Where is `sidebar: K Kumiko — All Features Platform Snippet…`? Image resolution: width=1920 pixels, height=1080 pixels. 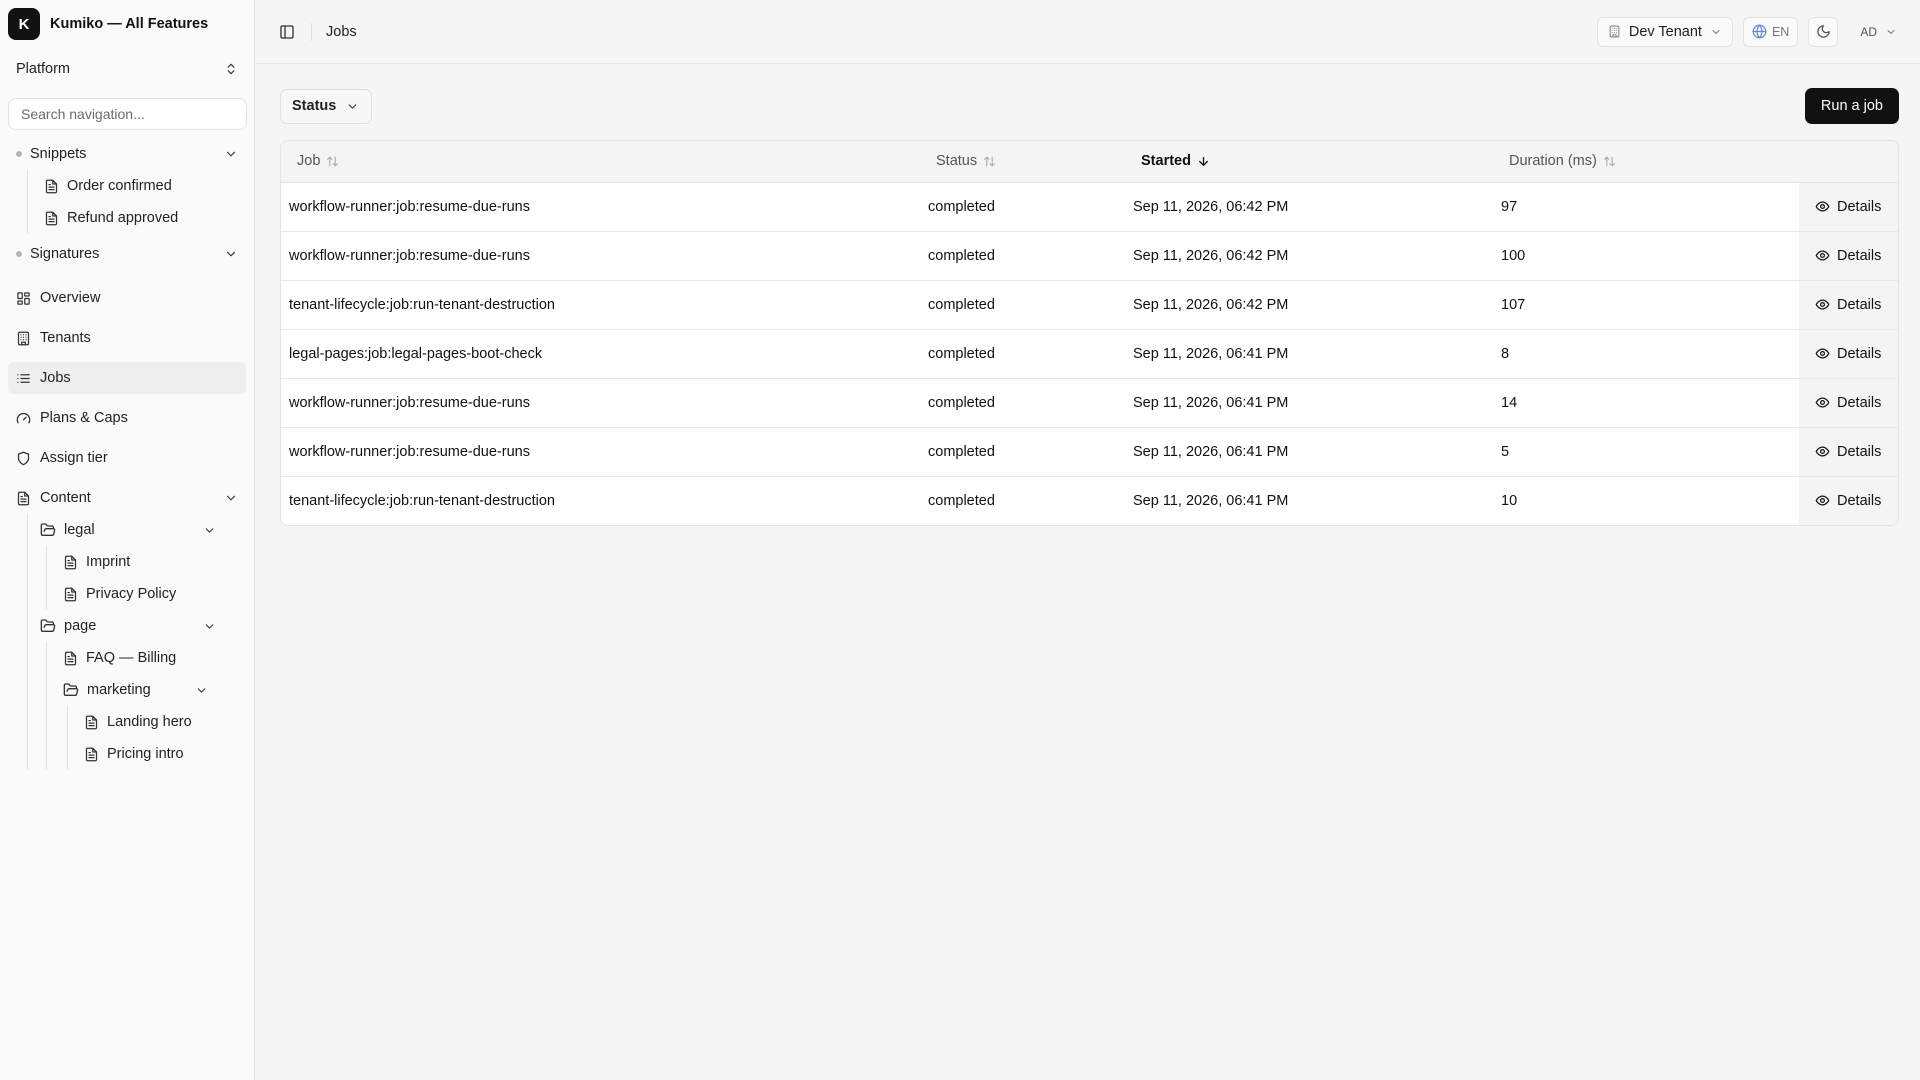 sidebar: K Kumiko — All Features Platform Snippet… is located at coordinates (127, 540).